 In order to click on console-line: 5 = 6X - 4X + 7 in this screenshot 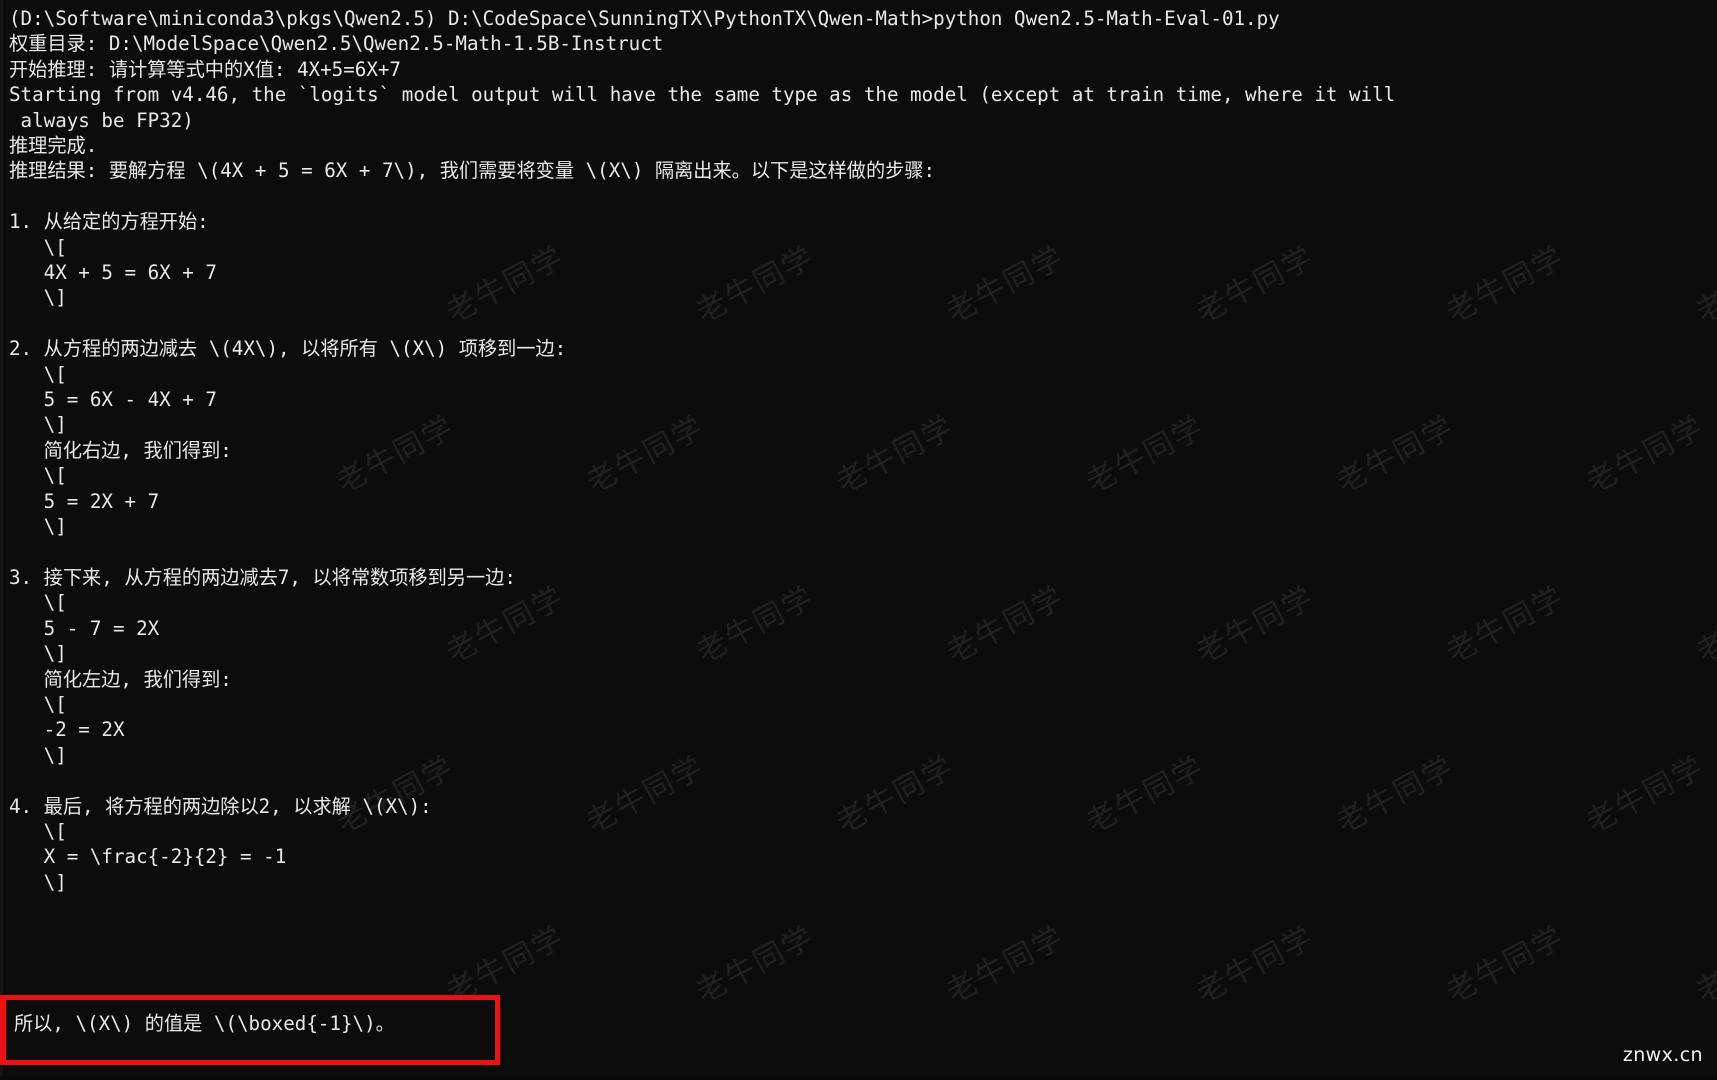, I will do `click(113, 400)`.